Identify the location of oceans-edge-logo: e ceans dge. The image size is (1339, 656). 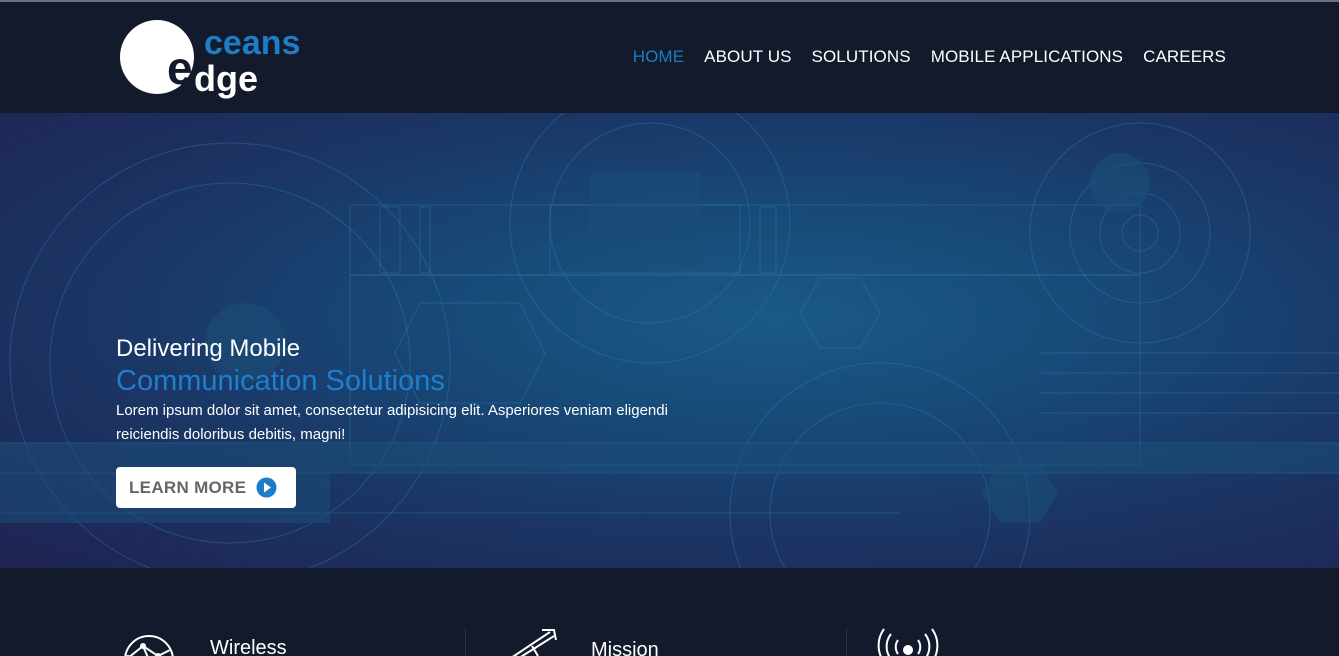
(220, 59).